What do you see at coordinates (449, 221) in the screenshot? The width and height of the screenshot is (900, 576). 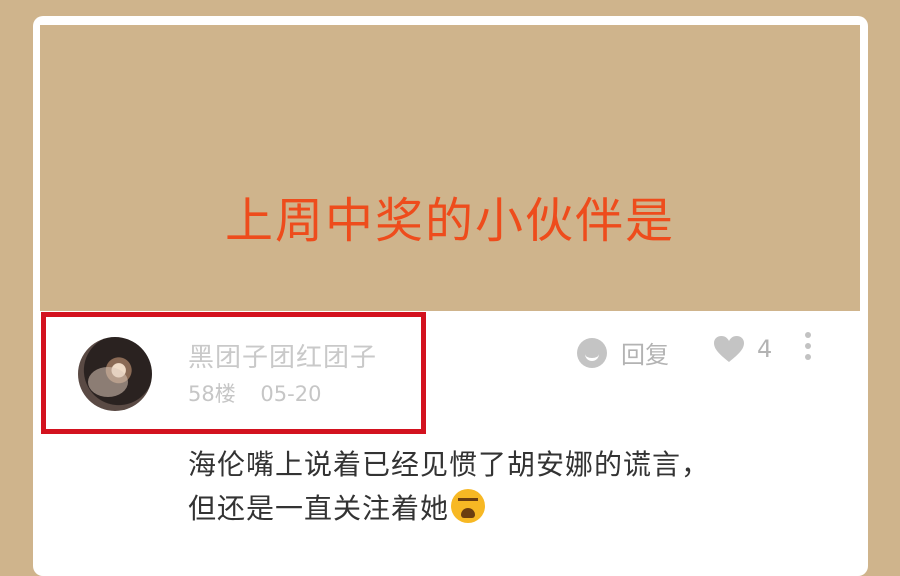 I see `banner-title: 上周中奖的小伙伴是` at bounding box center [449, 221].